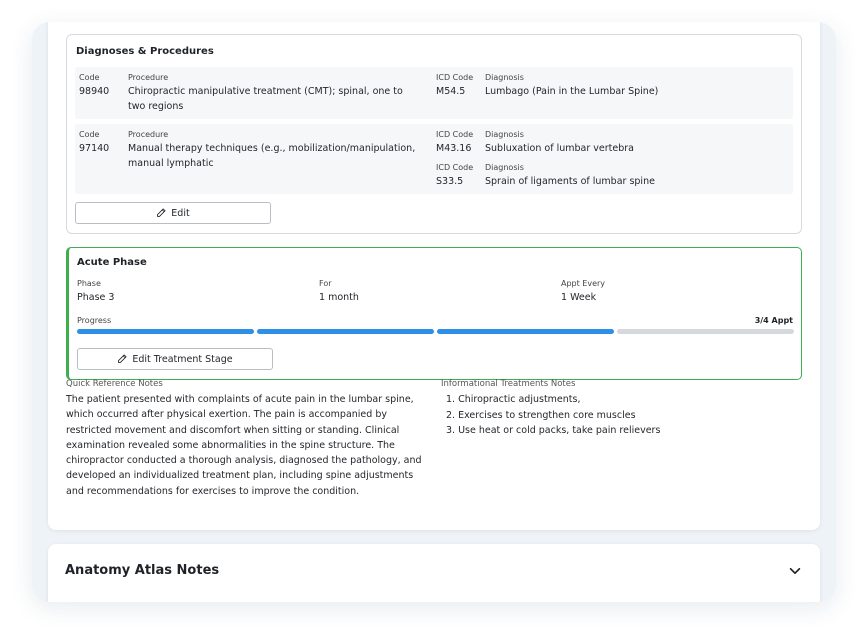  I want to click on icd-code: M54.5, so click(451, 91).